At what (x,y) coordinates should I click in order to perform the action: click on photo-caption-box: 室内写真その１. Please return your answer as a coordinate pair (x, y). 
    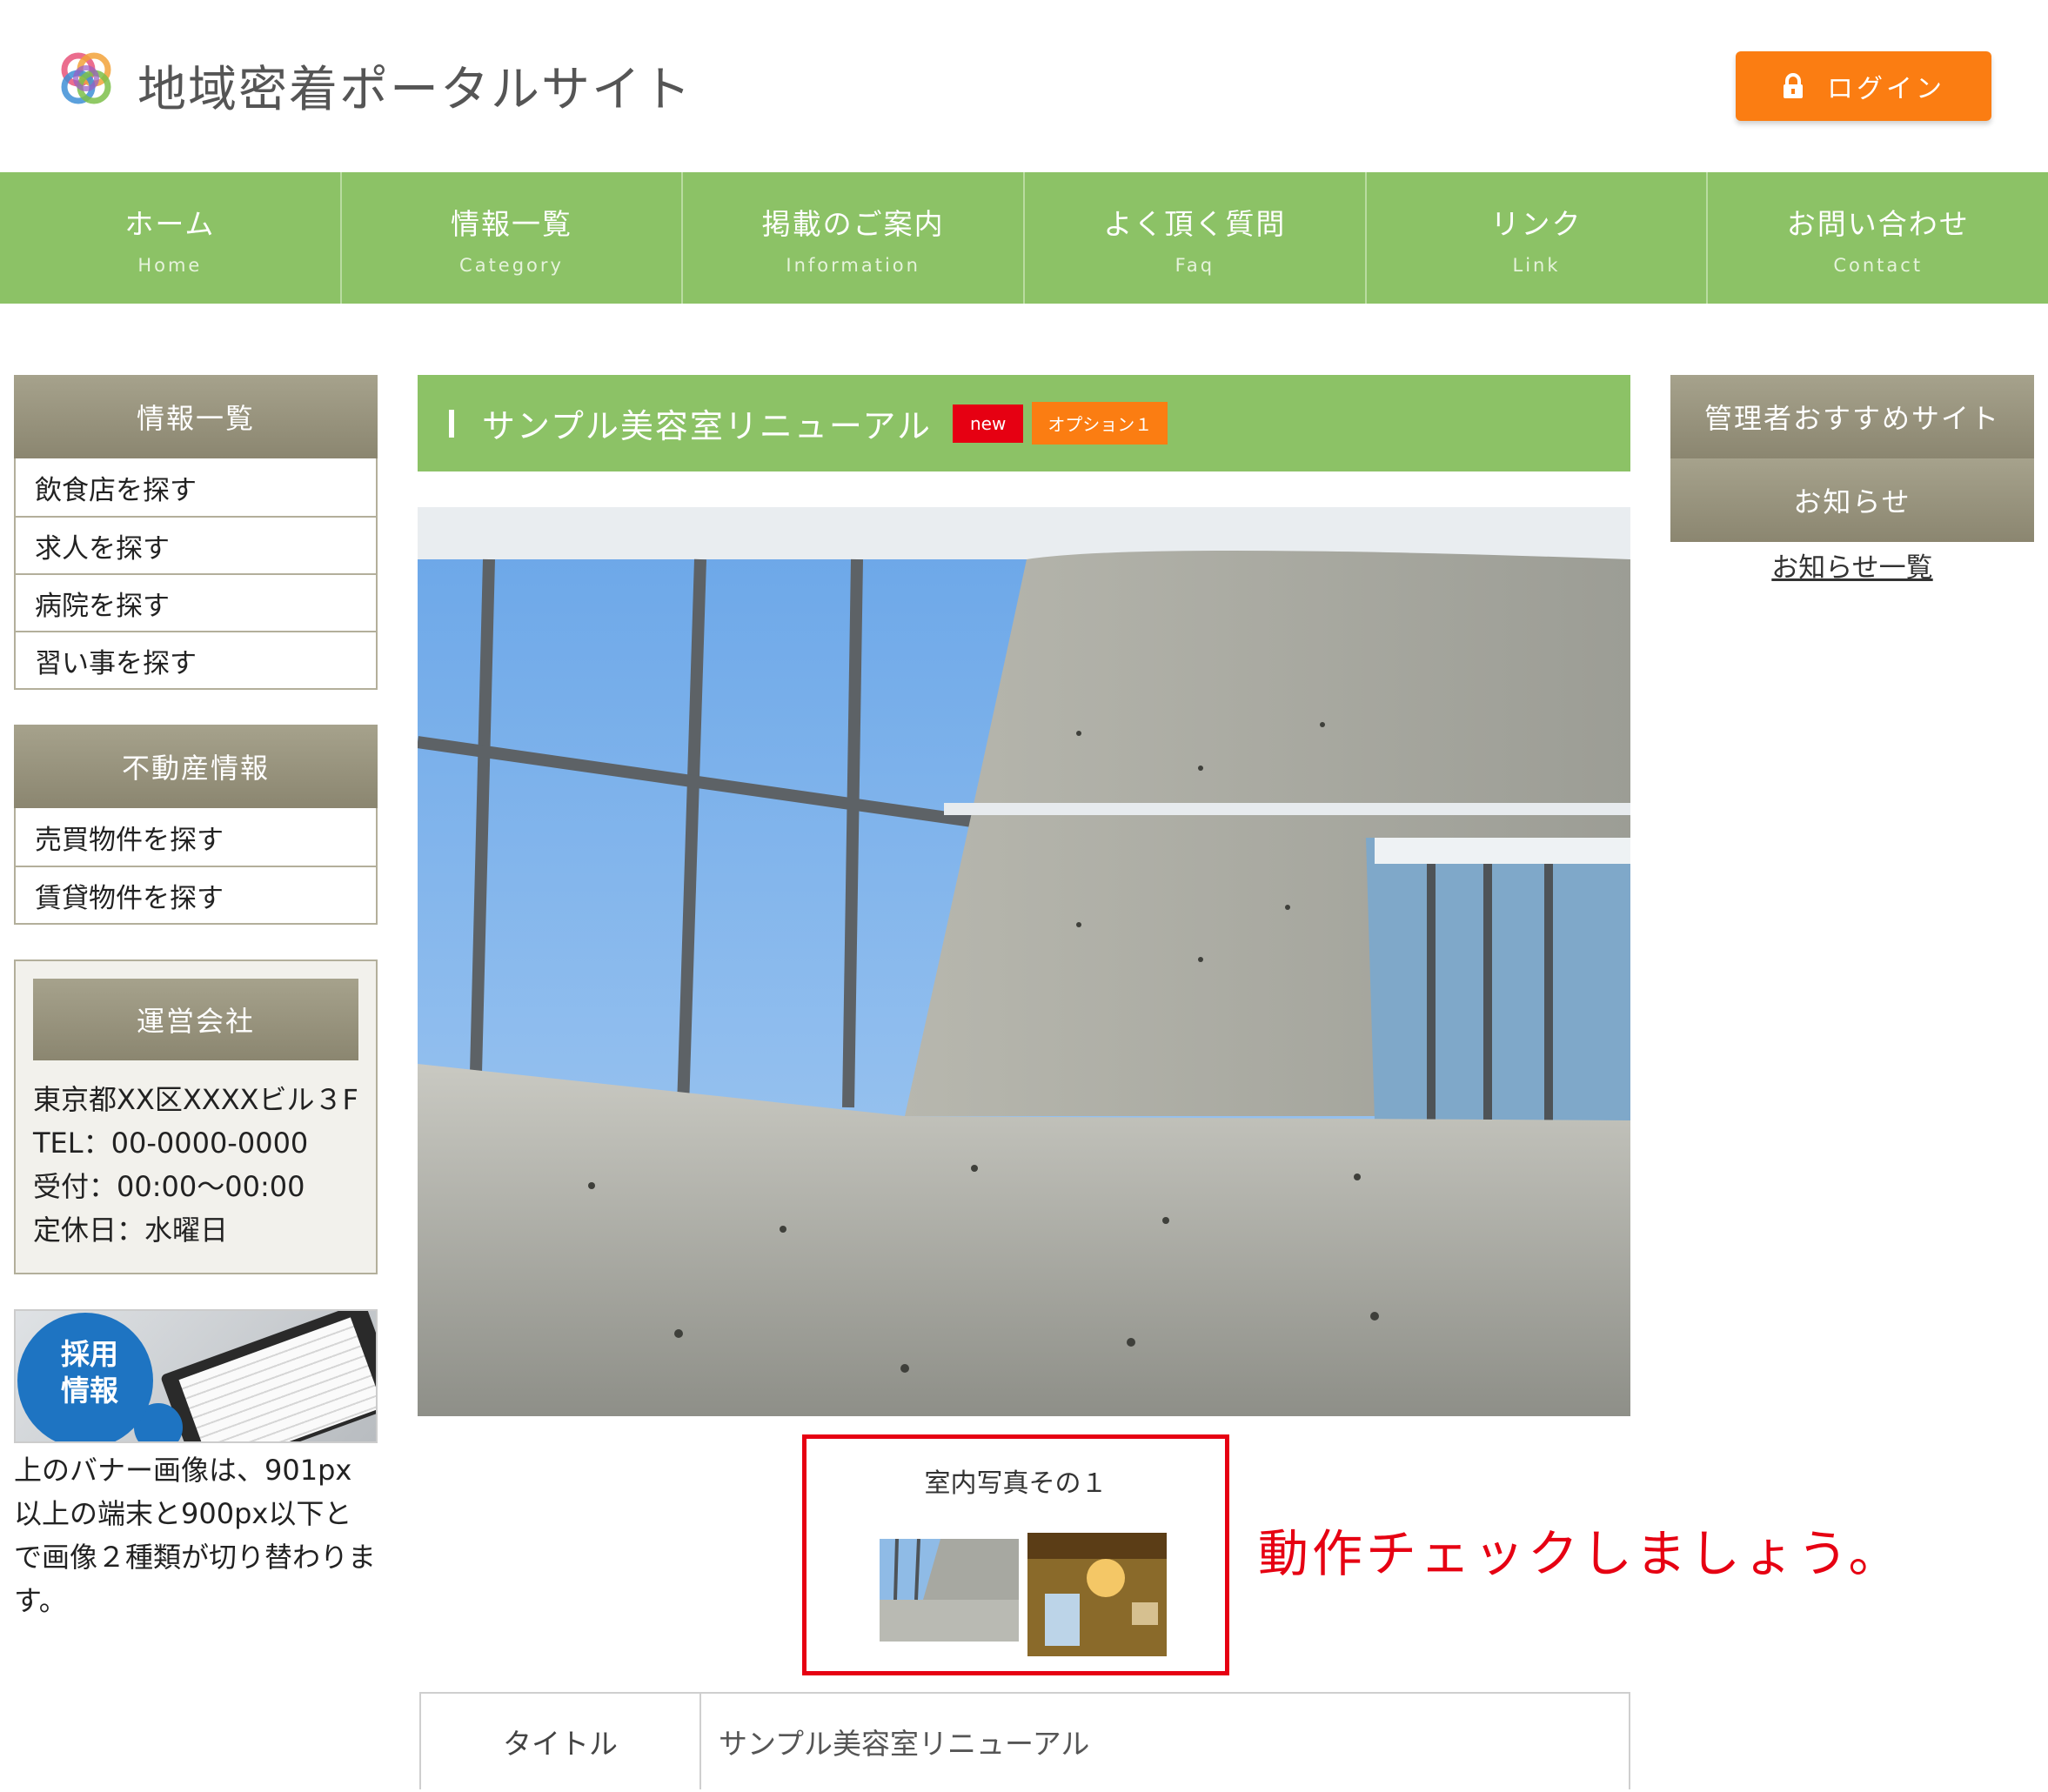
    Looking at the image, I should click on (1015, 1554).